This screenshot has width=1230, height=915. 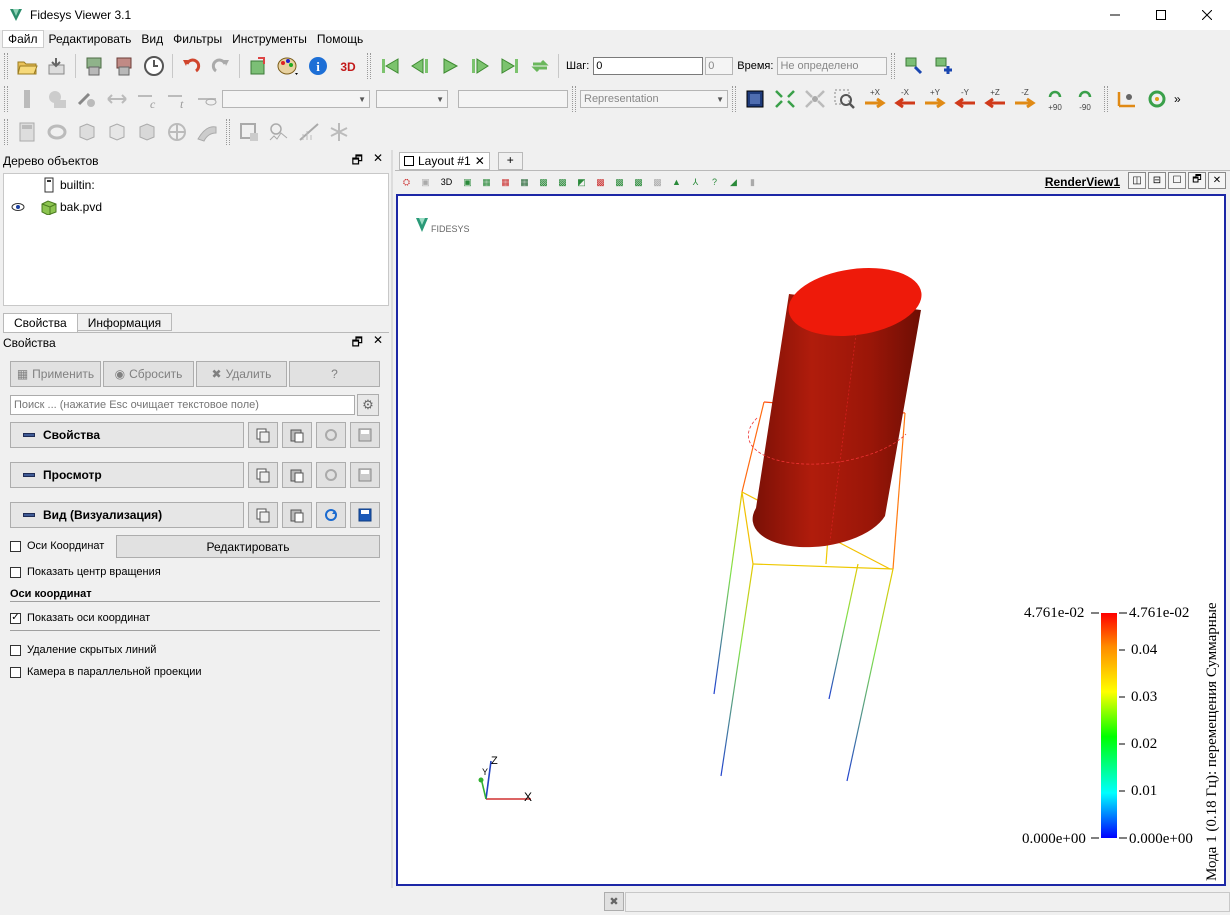 What do you see at coordinates (127, 515) in the screenshot?
I see `section-view: Вид (Визуализация)` at bounding box center [127, 515].